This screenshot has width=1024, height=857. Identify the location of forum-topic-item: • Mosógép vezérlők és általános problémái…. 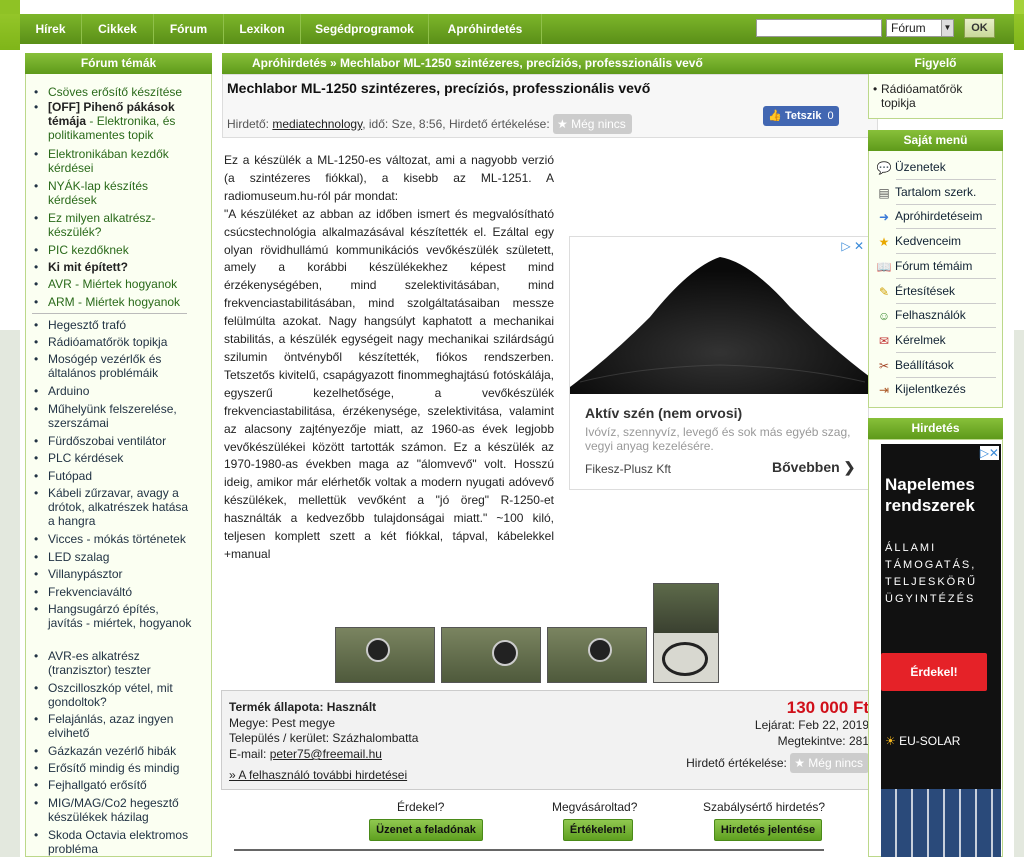
(115, 366).